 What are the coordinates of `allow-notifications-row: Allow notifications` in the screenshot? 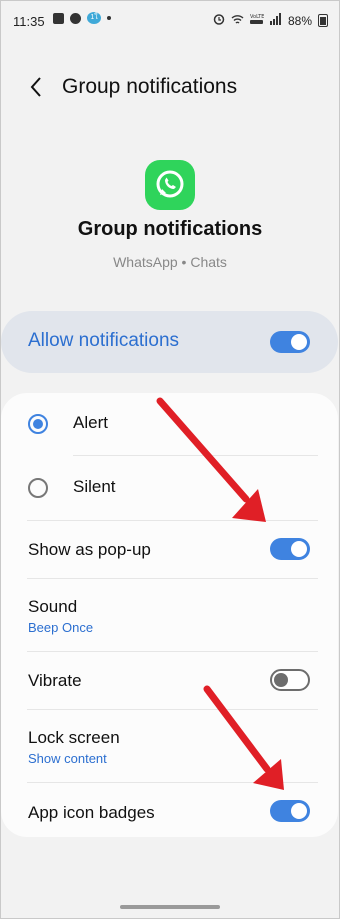 It's located at (169, 342).